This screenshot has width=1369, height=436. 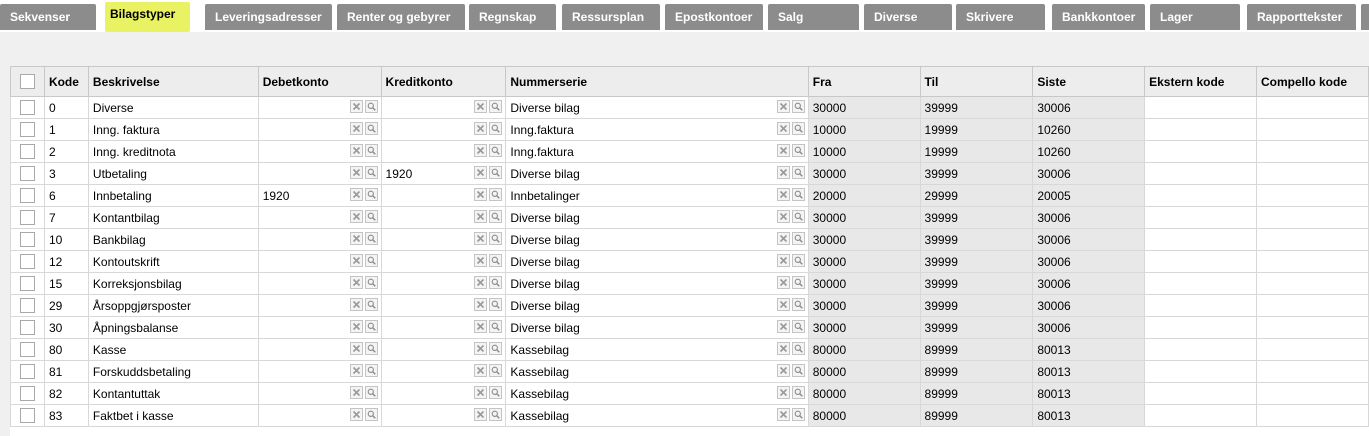 What do you see at coordinates (173, 151) in the screenshot?
I see `beskrivelse-cell: Inng. kreditnota` at bounding box center [173, 151].